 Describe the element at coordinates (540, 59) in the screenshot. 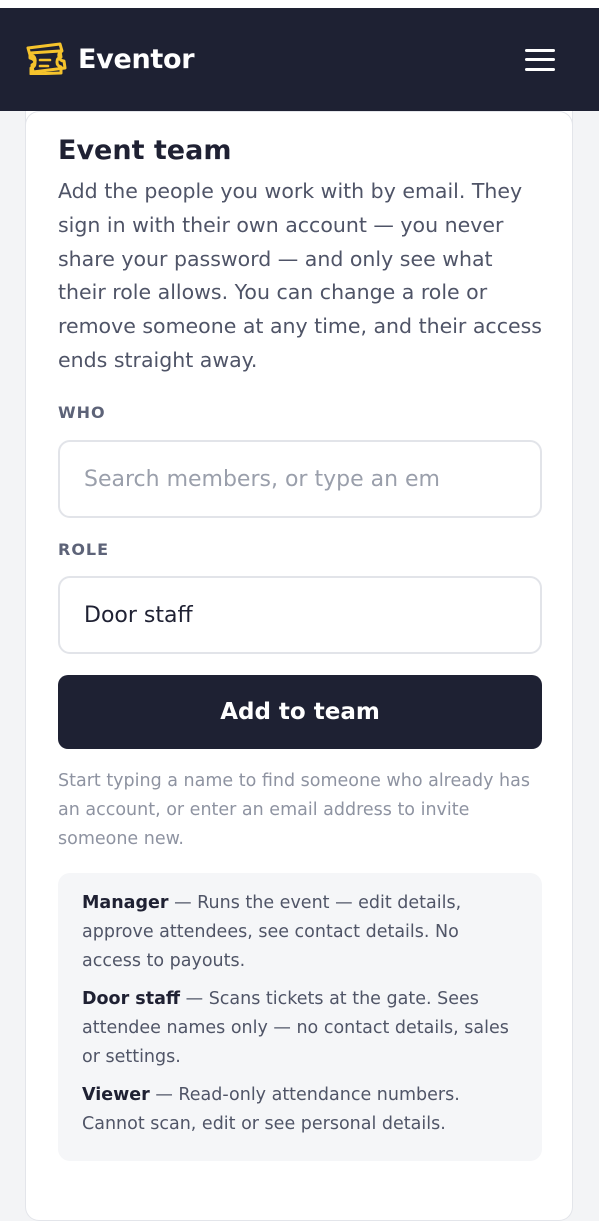

I see `hamburger-menu-icon` at that location.